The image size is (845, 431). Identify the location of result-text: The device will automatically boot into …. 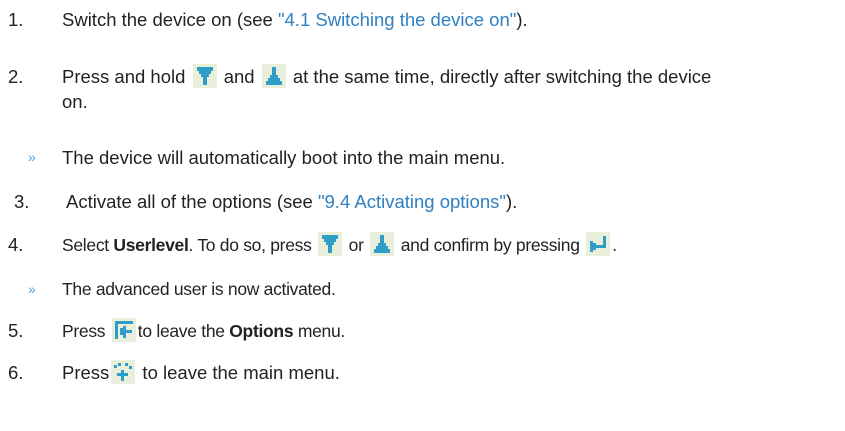
(284, 157).